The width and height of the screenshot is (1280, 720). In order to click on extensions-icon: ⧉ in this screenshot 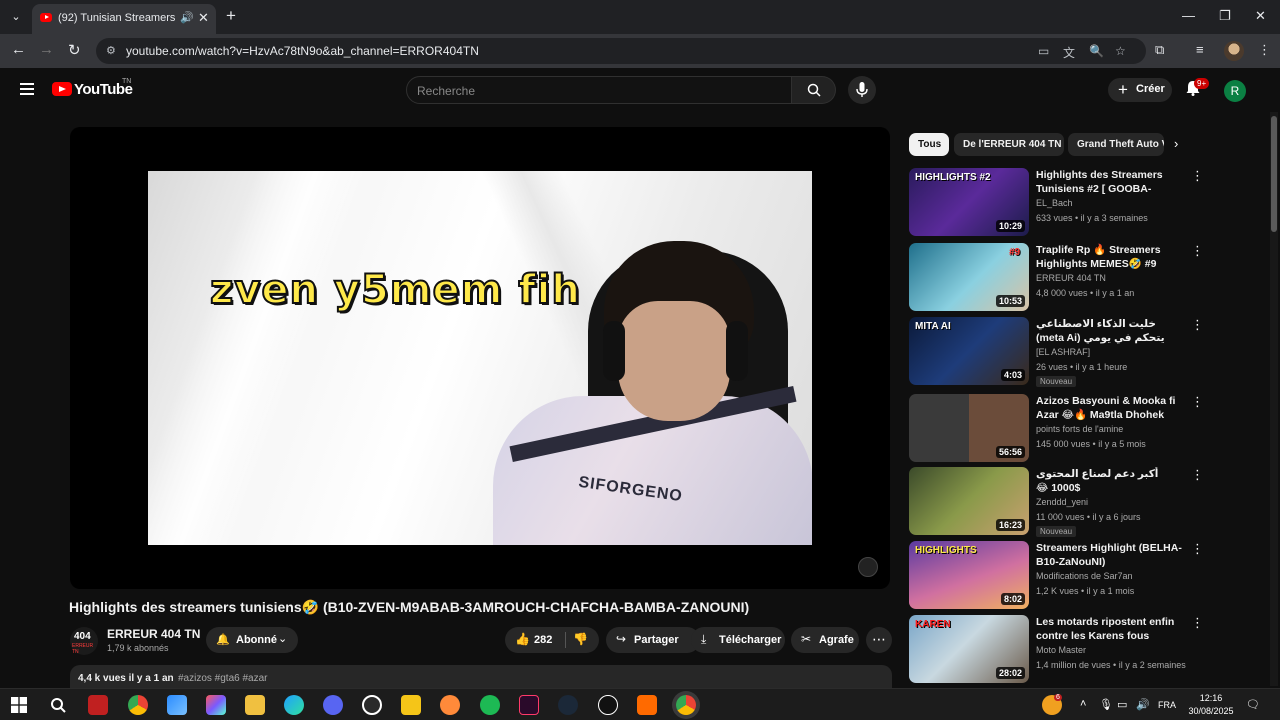, I will do `click(1159, 50)`.